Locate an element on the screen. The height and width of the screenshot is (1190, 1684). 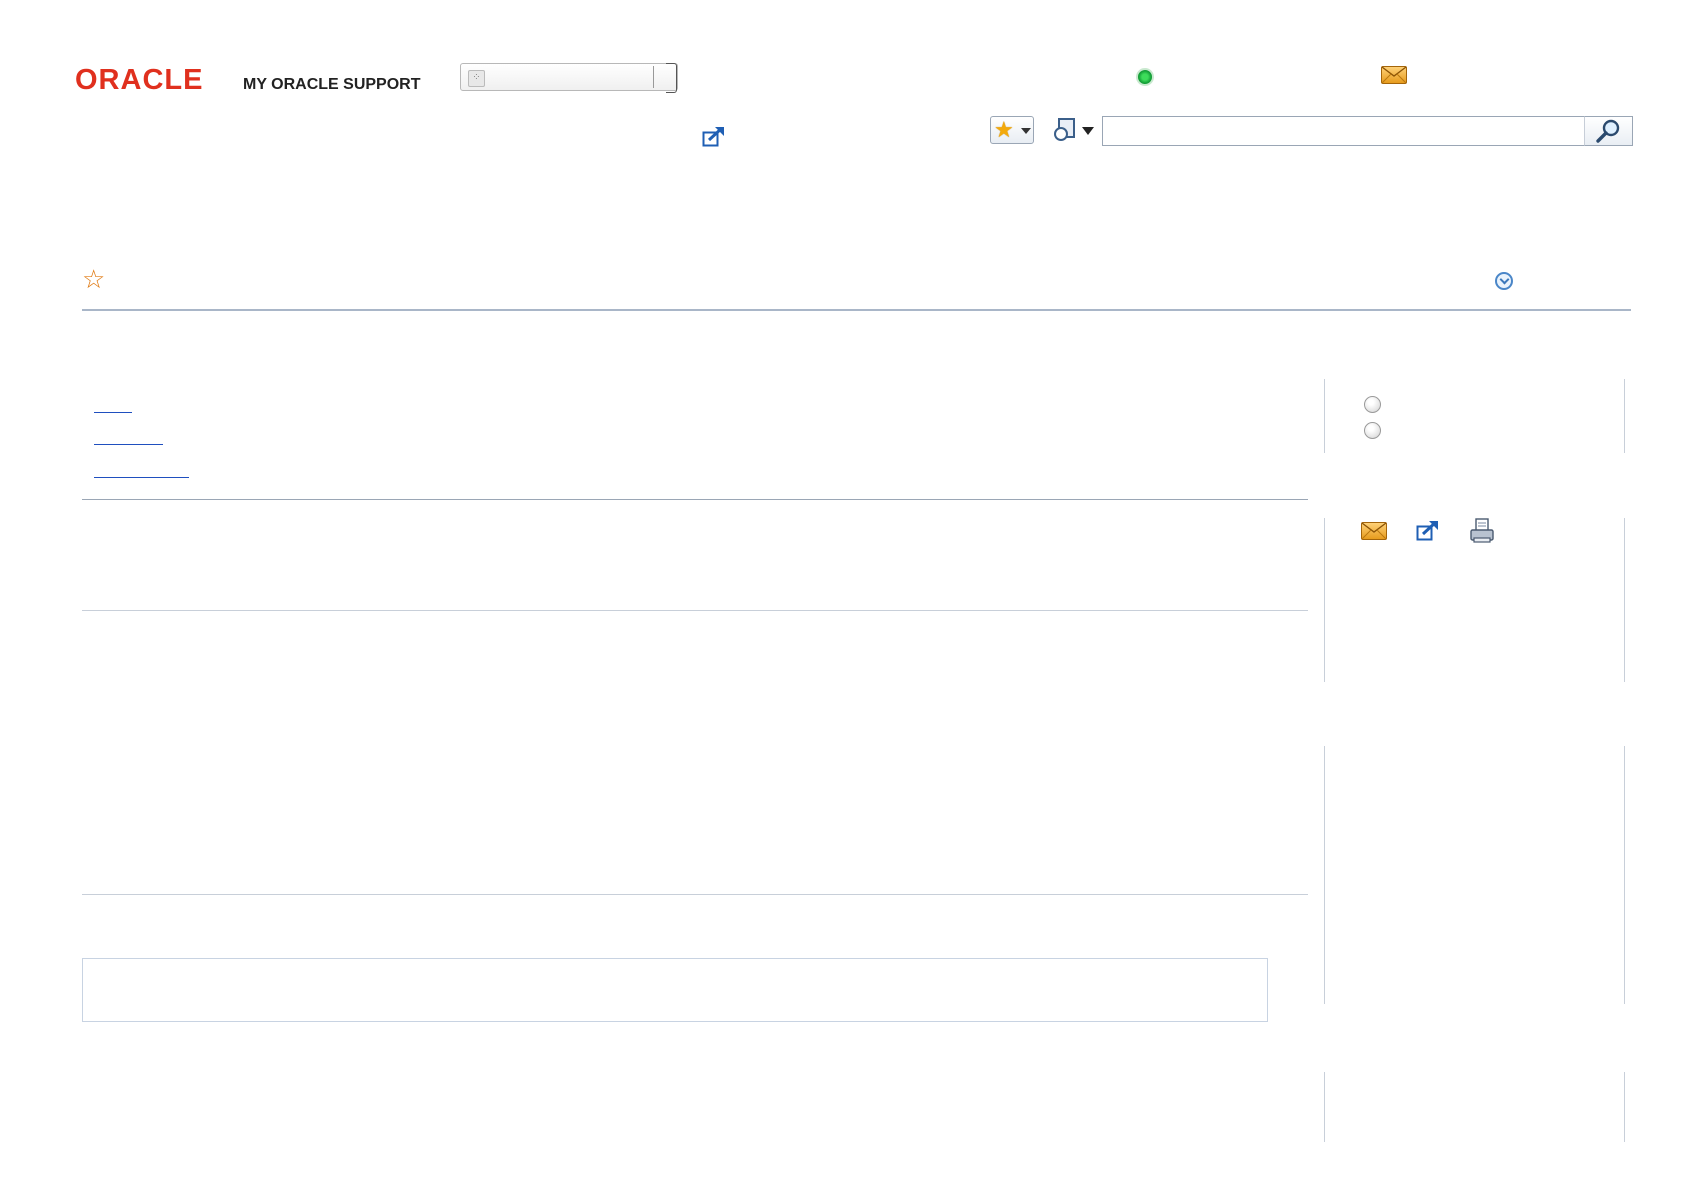
star-icon: ★ is located at coordinates (1004, 129).